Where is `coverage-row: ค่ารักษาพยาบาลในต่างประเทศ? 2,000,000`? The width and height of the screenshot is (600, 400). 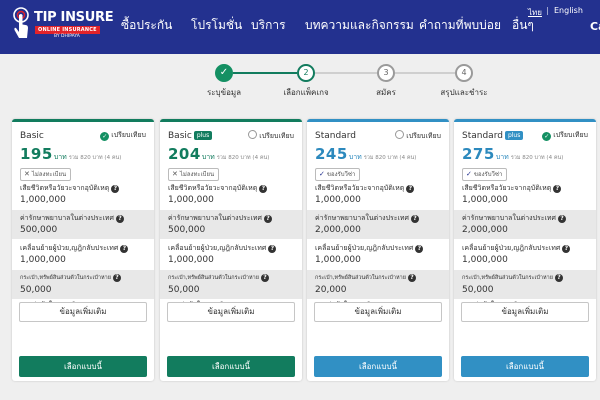 coverage-row: ค่ารักษาพยาบาลในต่างประเทศ? 2,000,000 is located at coordinates (525, 224).